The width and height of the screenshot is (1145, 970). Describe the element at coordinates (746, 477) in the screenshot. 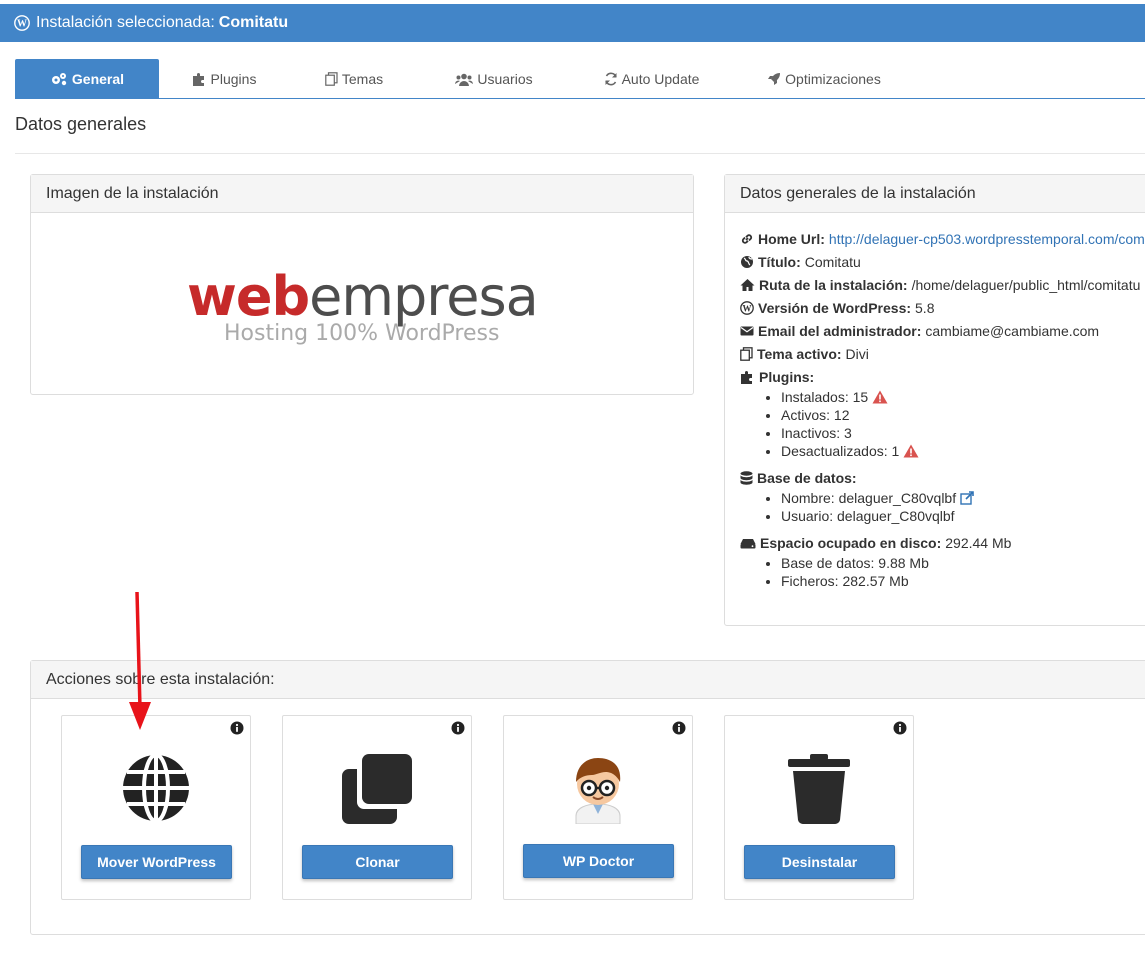

I see `database-icon` at that location.